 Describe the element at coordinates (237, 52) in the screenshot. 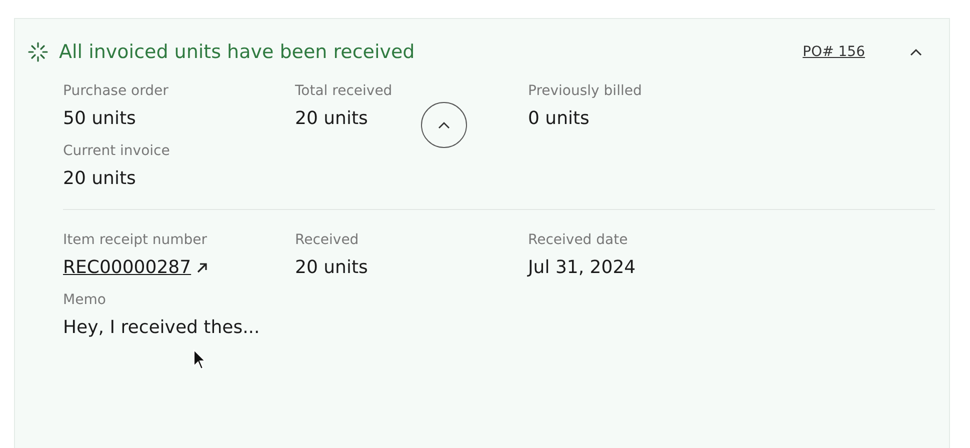

I see `banner-title: All invoiced units have been received` at that location.